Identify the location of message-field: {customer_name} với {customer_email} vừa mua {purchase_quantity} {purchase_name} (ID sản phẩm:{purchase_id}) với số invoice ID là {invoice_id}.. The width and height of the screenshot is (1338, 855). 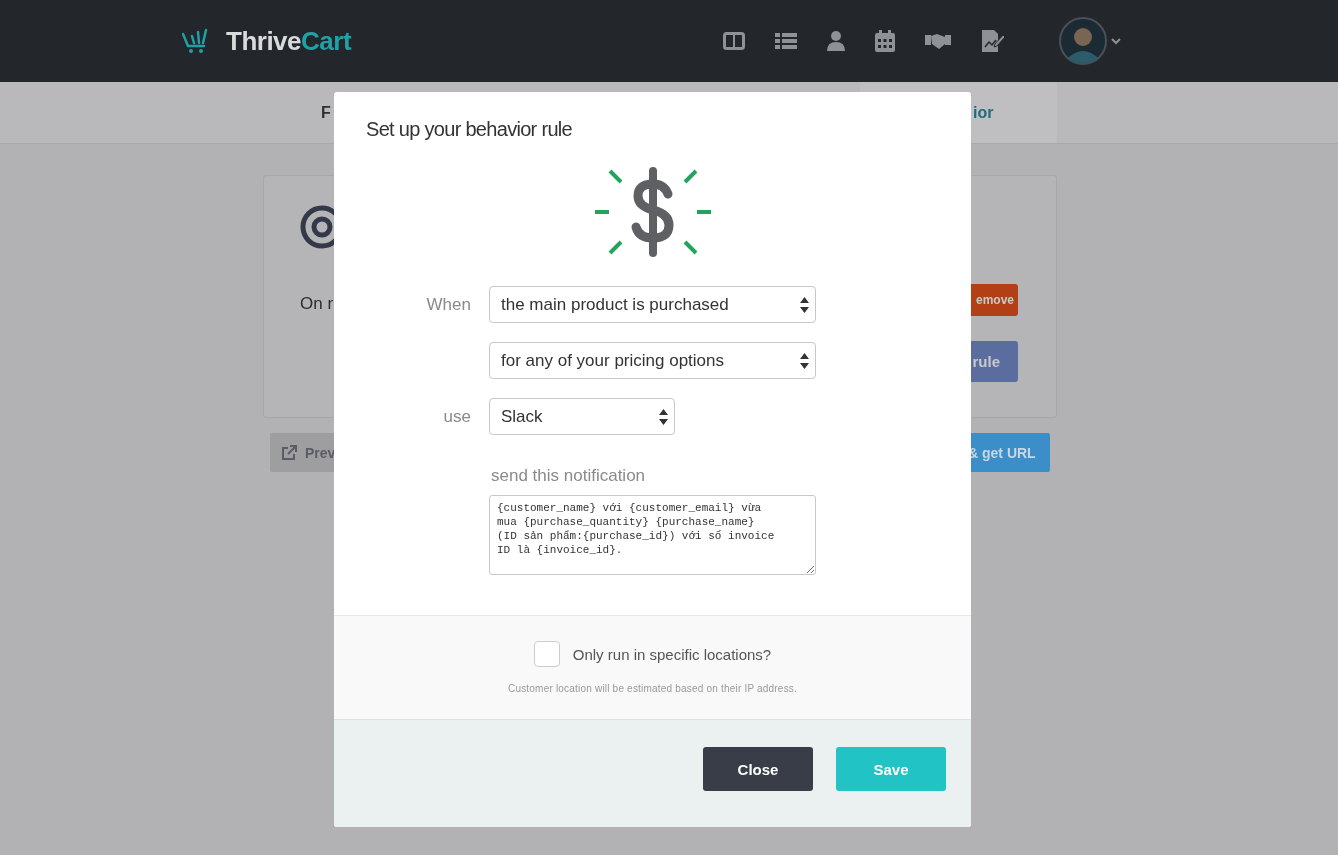
(652, 535).